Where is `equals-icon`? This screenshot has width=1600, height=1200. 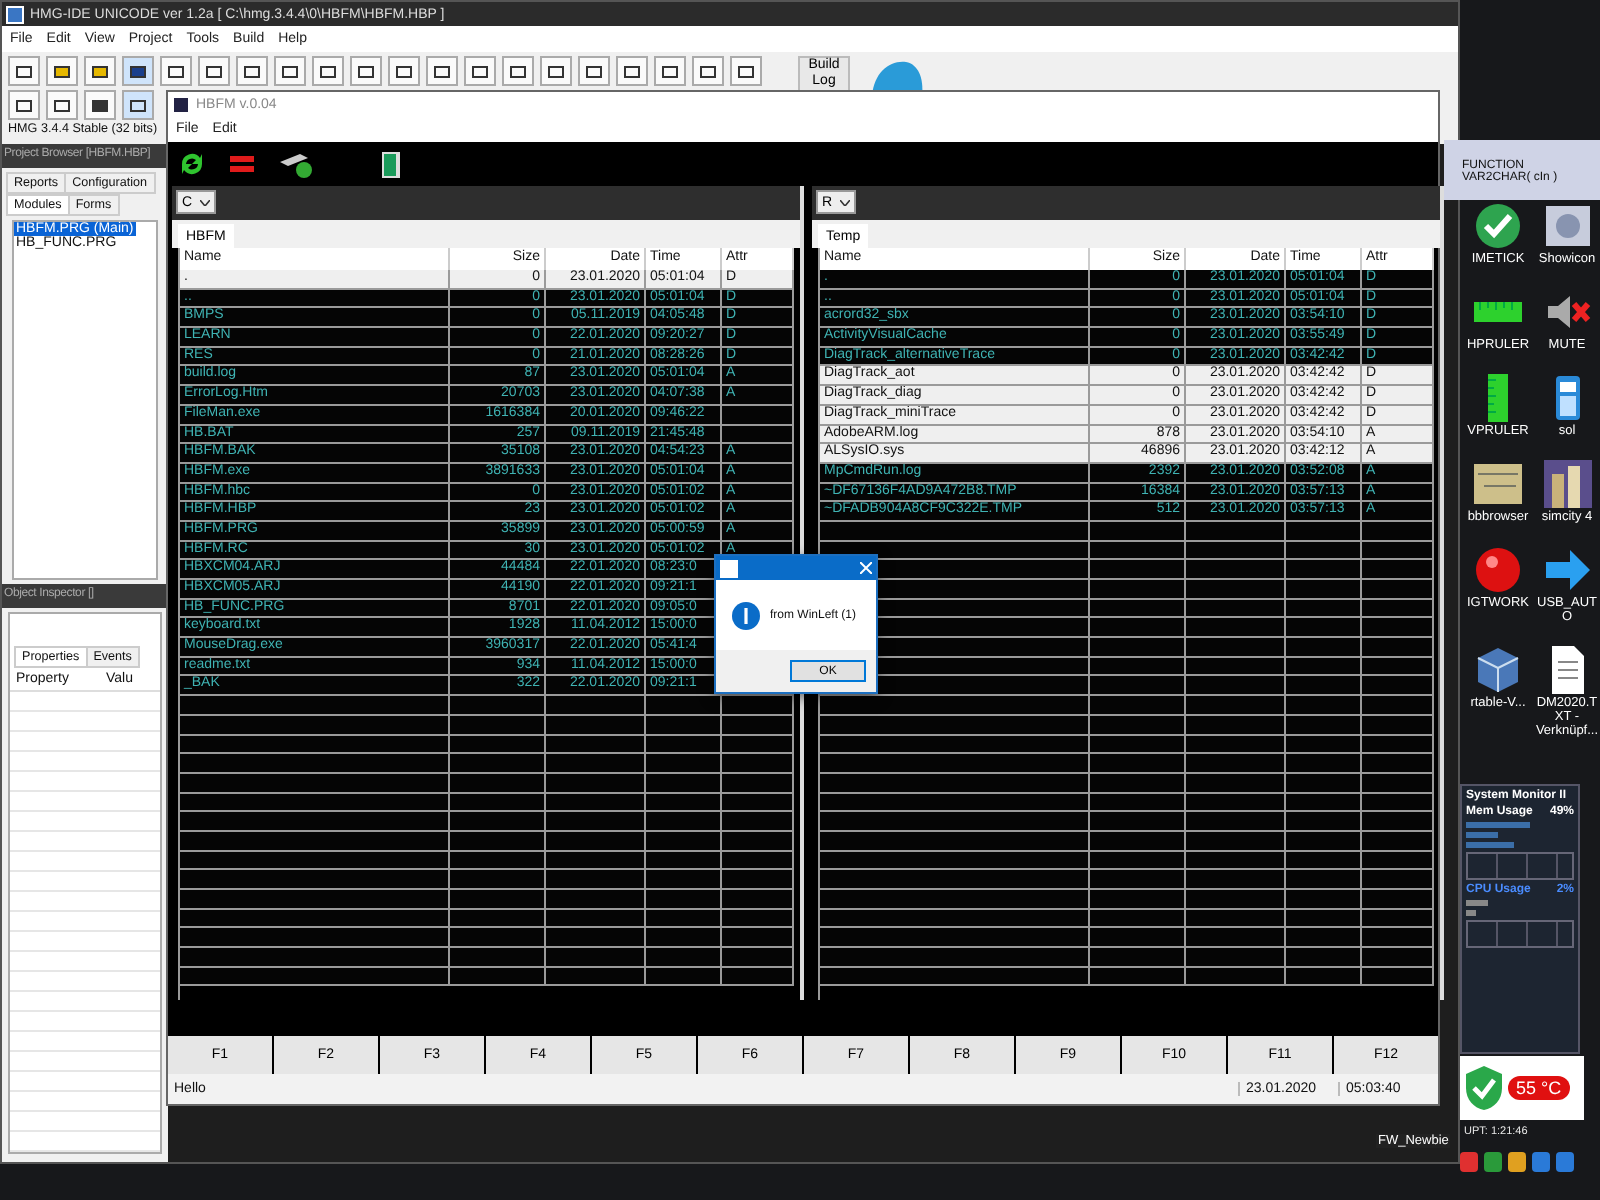 equals-icon is located at coordinates (242, 164).